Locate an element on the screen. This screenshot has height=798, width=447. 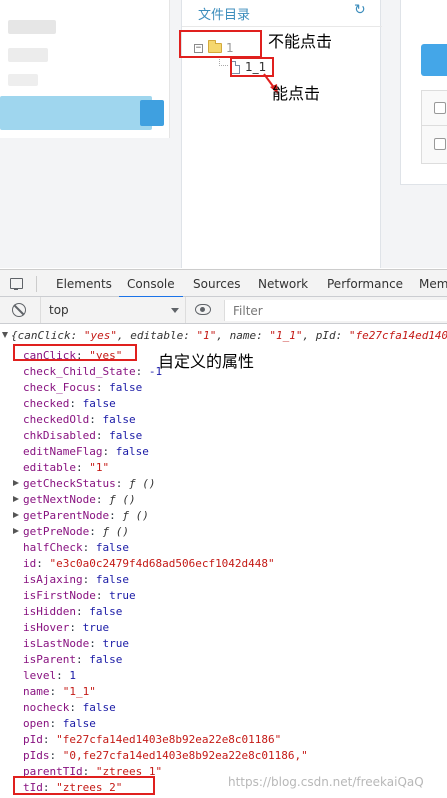
property-key: check_Child_State is located at coordinates (79, 371).